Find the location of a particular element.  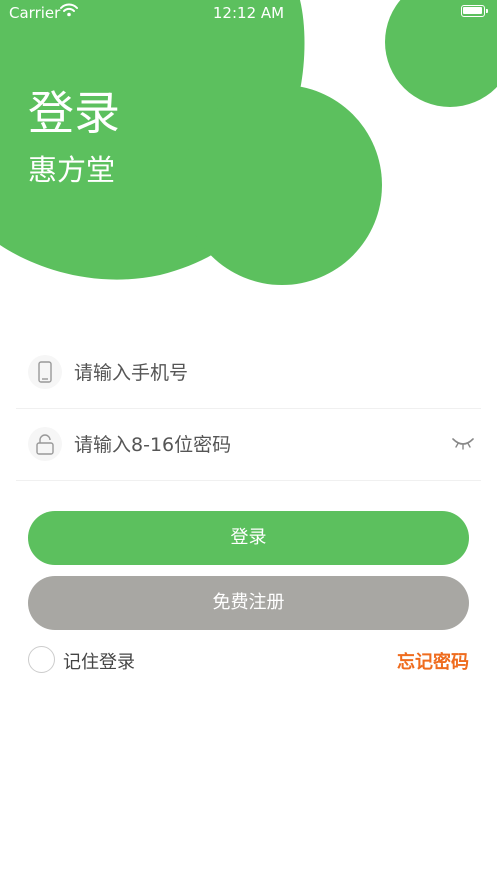

password-field is located at coordinates (248, 445).